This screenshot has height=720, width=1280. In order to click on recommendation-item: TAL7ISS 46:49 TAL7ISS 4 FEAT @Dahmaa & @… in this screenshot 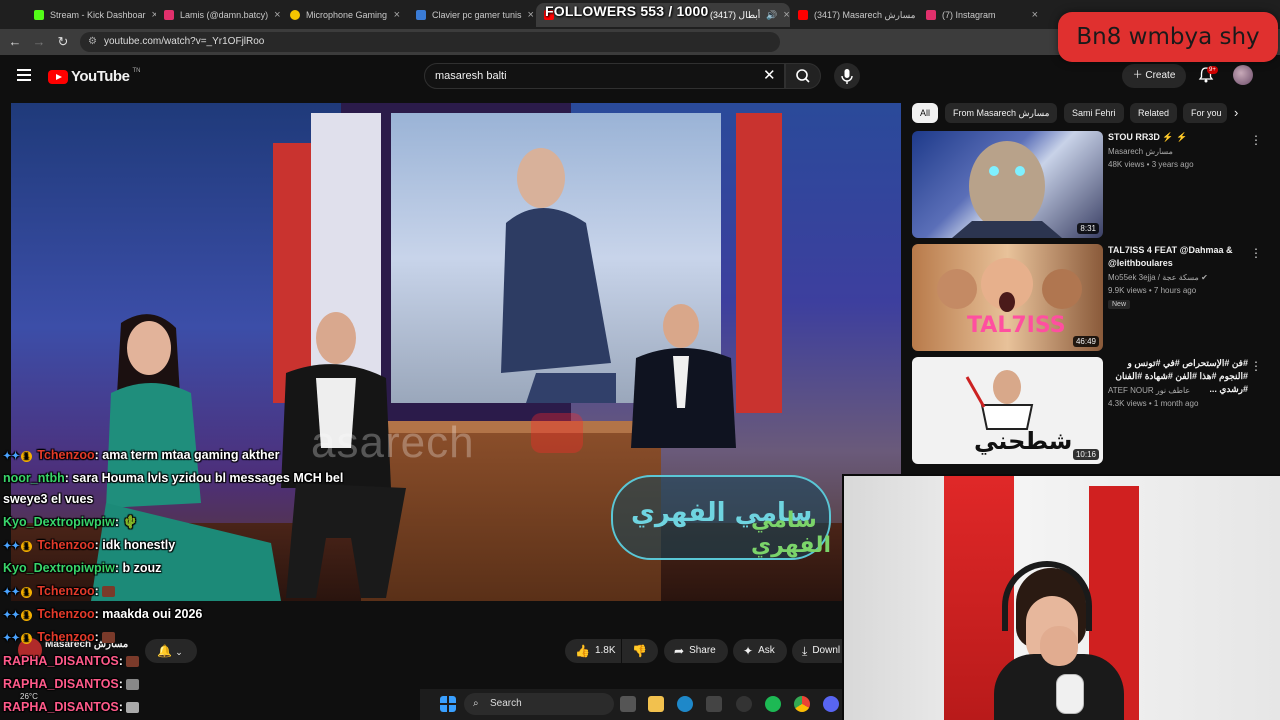, I will do `click(1092, 298)`.